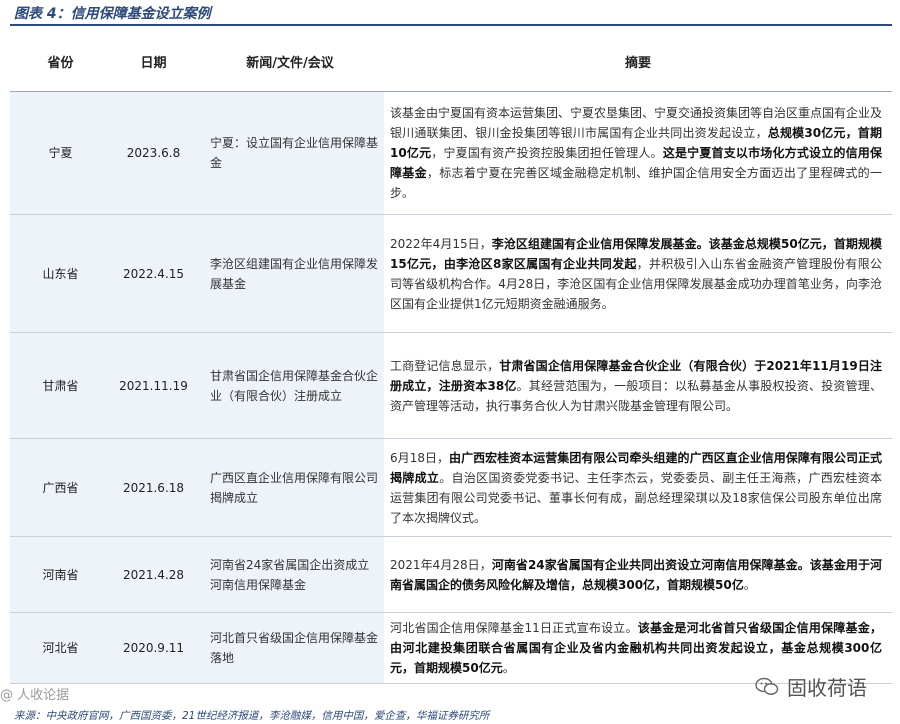  I want to click on watermark-left: @ 人收论据, so click(35, 695).